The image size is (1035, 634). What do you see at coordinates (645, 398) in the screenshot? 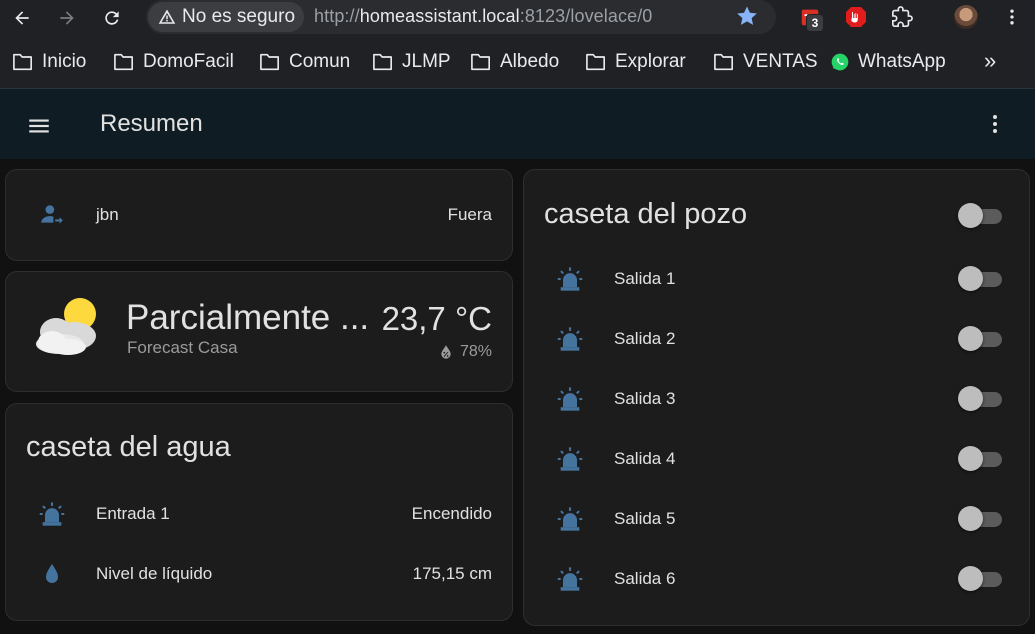
I see `switch-name: Salida 3` at bounding box center [645, 398].